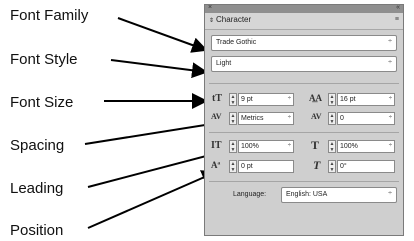 This screenshot has width=414, height=241. Describe the element at coordinates (212, 21) in the screenshot. I see `tab-arrows-icon: ⇕` at that location.